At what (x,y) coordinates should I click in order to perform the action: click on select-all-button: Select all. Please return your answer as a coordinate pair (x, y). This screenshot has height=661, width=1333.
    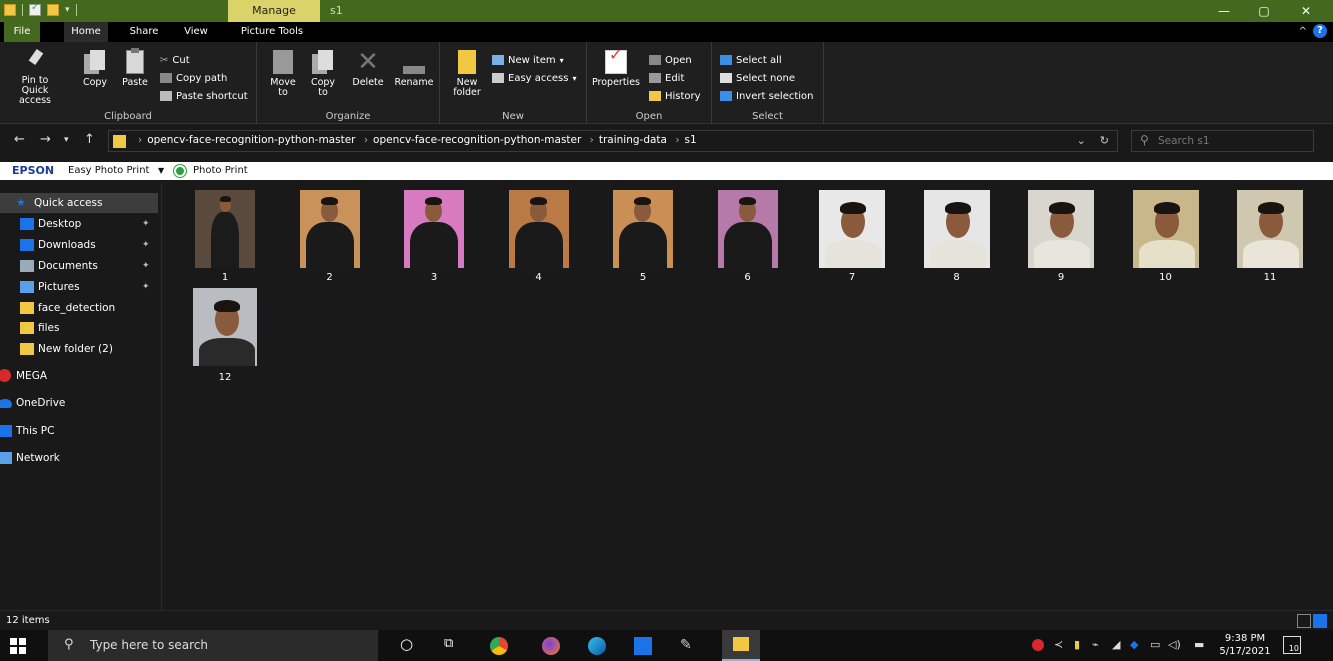
    Looking at the image, I should click on (751, 60).